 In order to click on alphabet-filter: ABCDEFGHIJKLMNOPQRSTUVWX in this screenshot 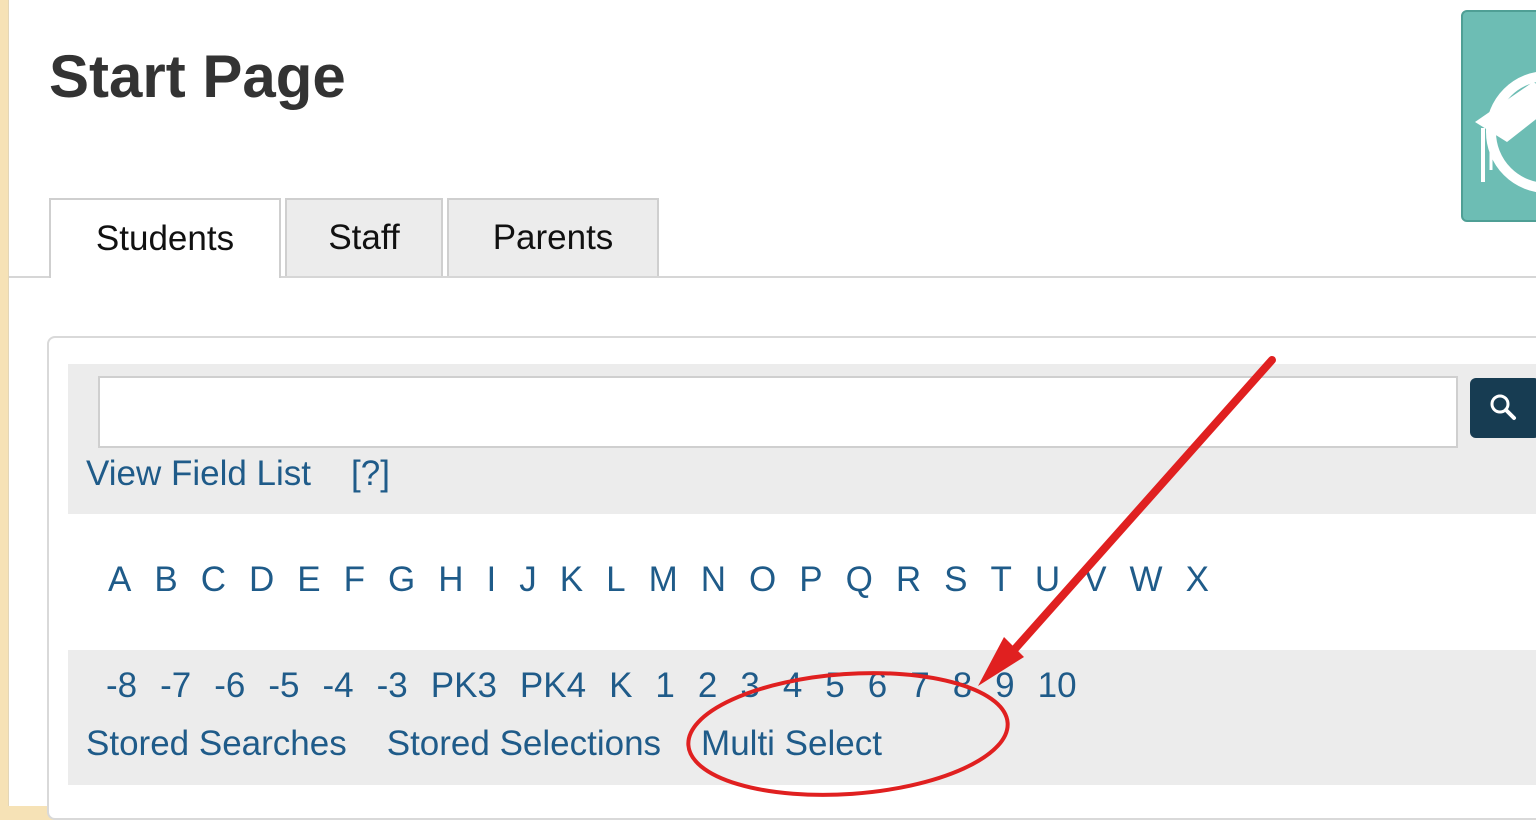, I will do `click(670, 580)`.